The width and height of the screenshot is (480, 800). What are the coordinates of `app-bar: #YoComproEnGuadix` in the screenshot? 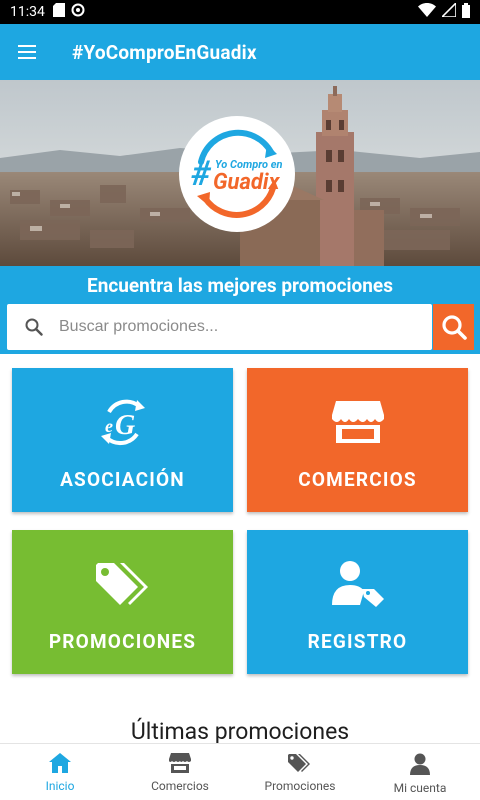 It's located at (240, 52).